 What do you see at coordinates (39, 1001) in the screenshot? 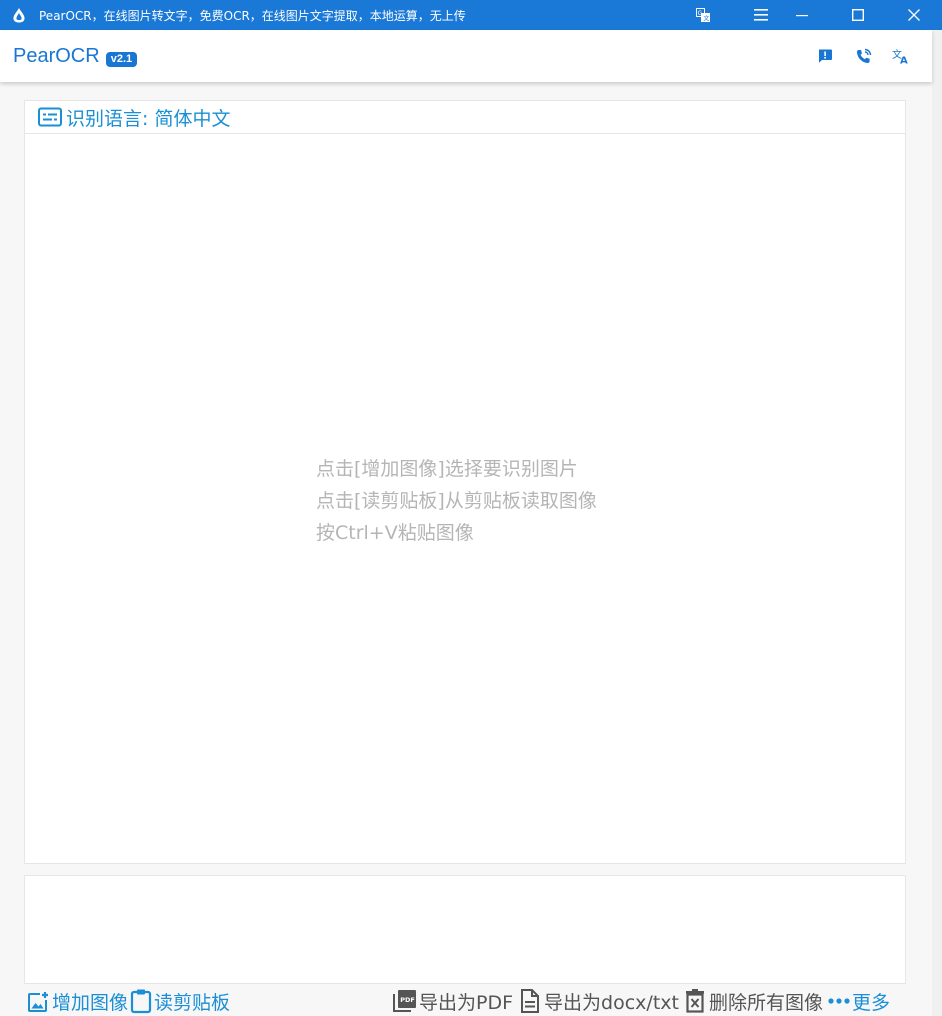
I see `add-photo-icon` at bounding box center [39, 1001].